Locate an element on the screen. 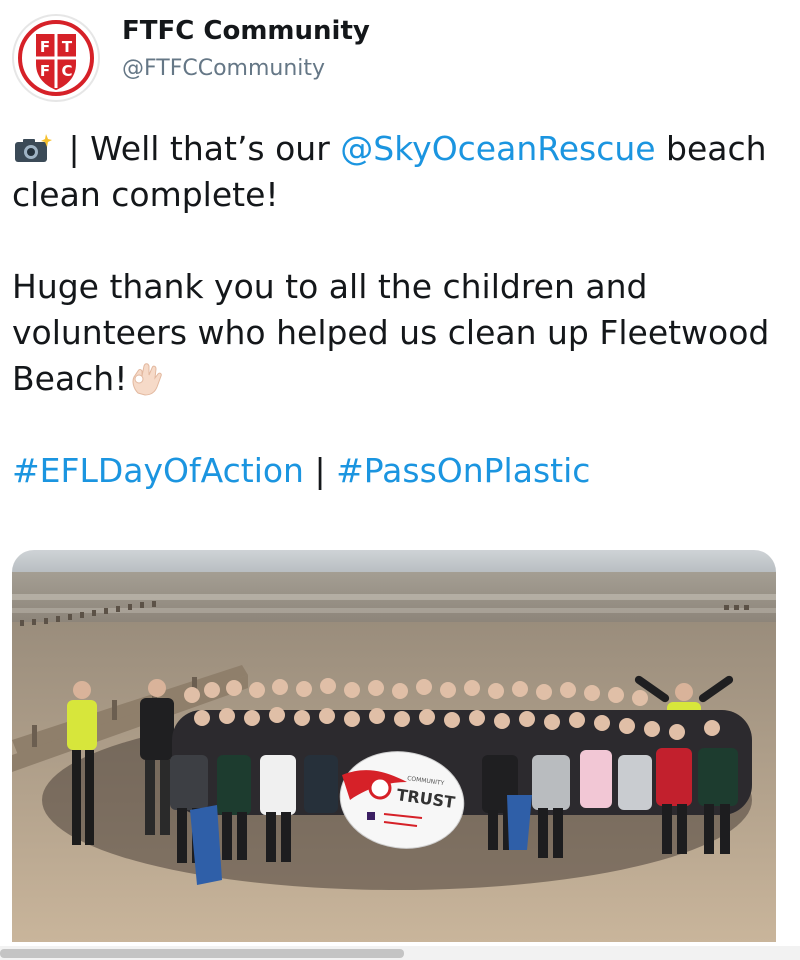 The image size is (800, 960). tweet-hashtags: #EFLDayOfAction | #PassOnPlastic is located at coordinates (400, 471).